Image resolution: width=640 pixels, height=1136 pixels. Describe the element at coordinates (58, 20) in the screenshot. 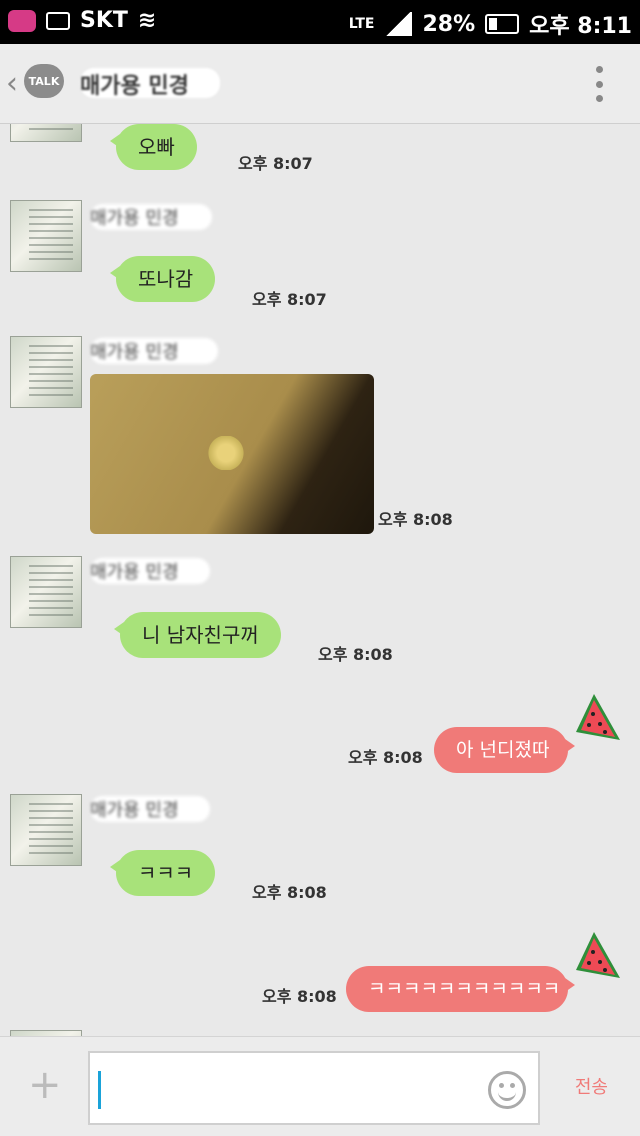

I see `image-notification-icon` at that location.